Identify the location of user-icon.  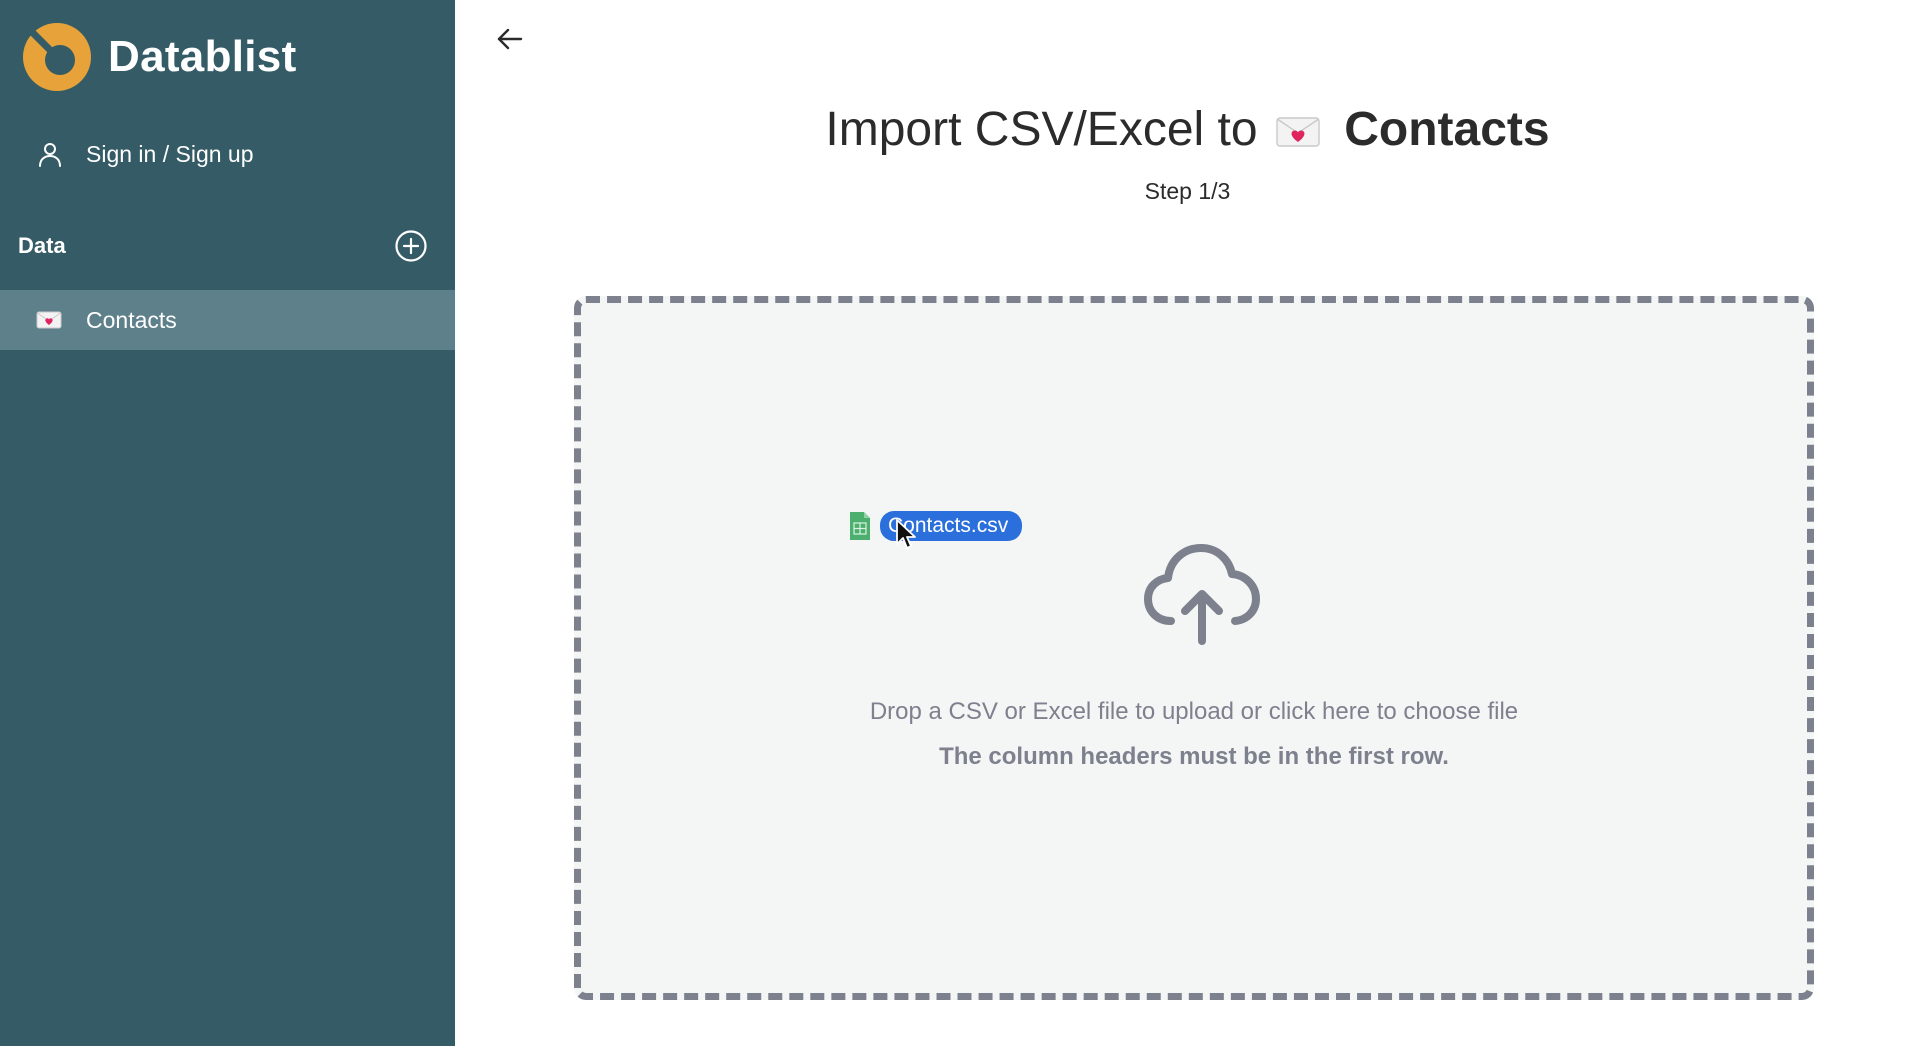
(50, 155).